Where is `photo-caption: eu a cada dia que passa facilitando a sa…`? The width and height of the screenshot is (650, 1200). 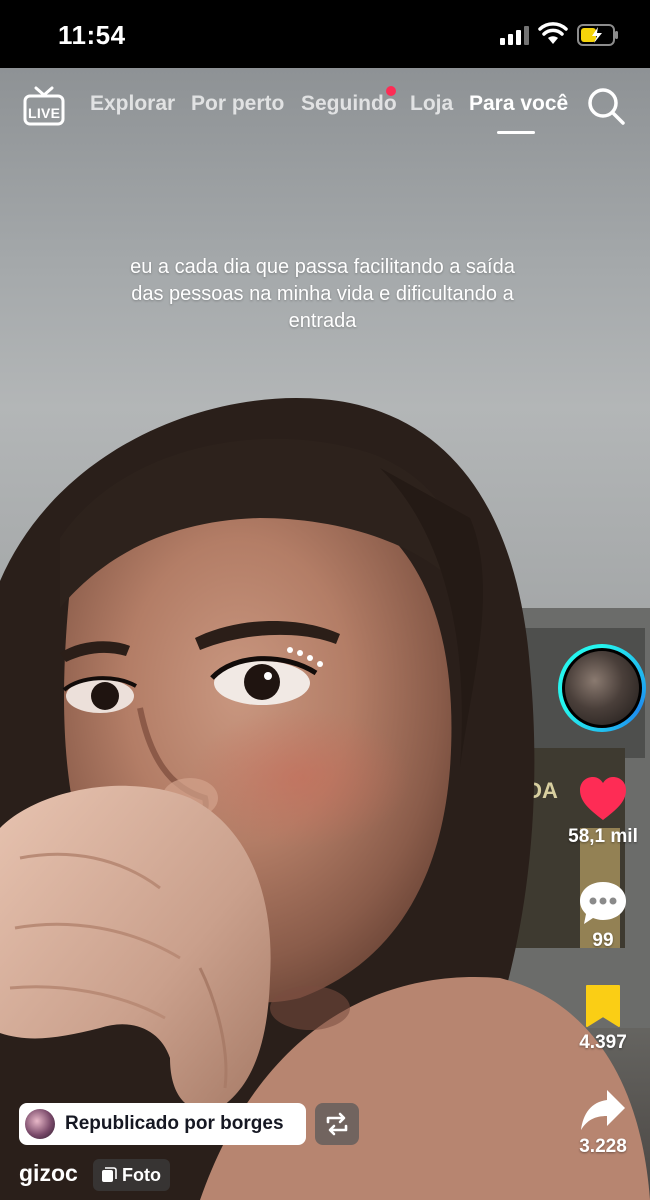 photo-caption: eu a cada dia que passa facilitando a sa… is located at coordinates (322, 294).